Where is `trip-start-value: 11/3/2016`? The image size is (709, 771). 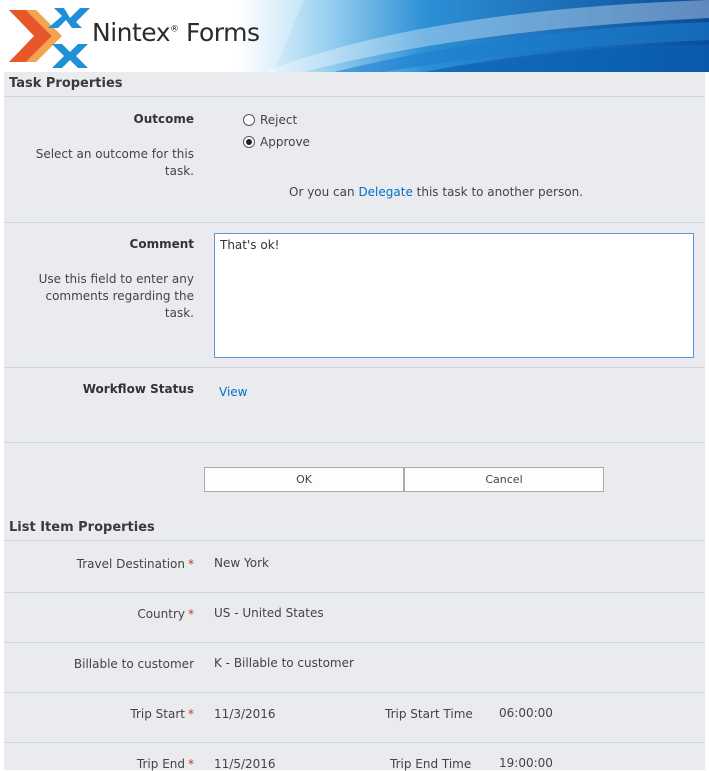 trip-start-value: 11/3/2016 is located at coordinates (245, 714).